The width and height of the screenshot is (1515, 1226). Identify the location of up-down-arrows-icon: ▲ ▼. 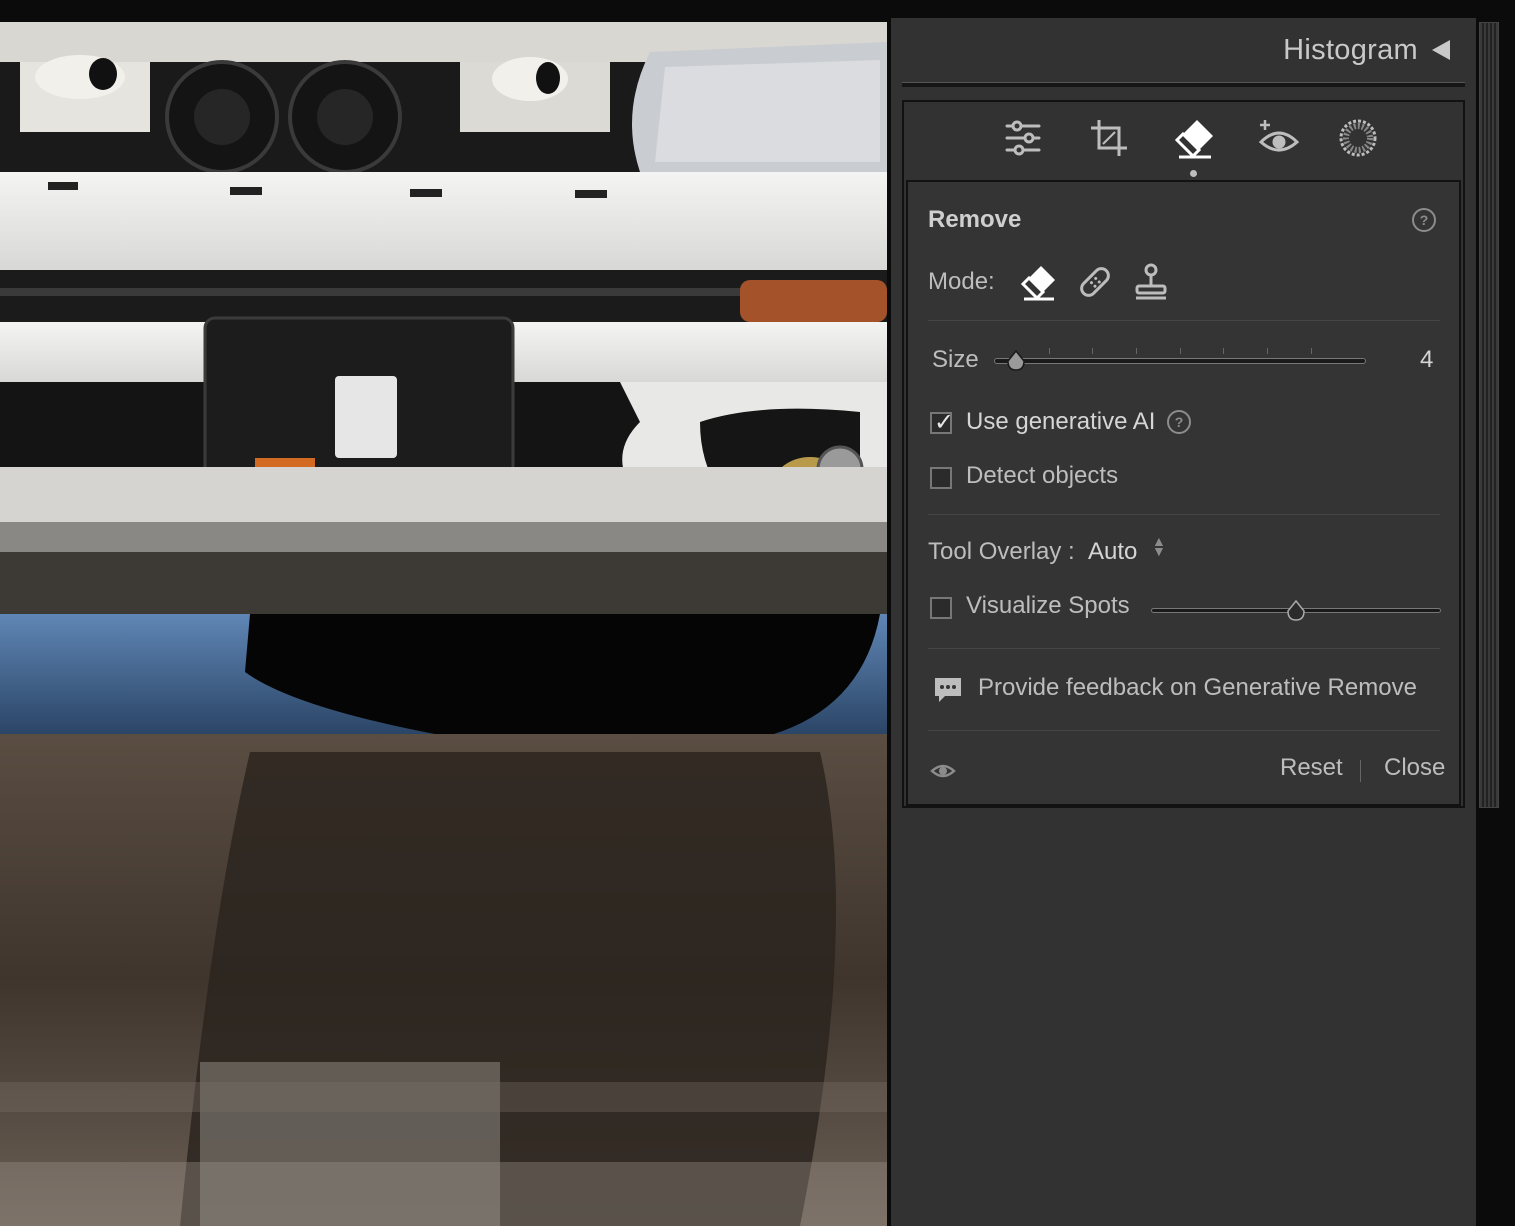
(1159, 546).